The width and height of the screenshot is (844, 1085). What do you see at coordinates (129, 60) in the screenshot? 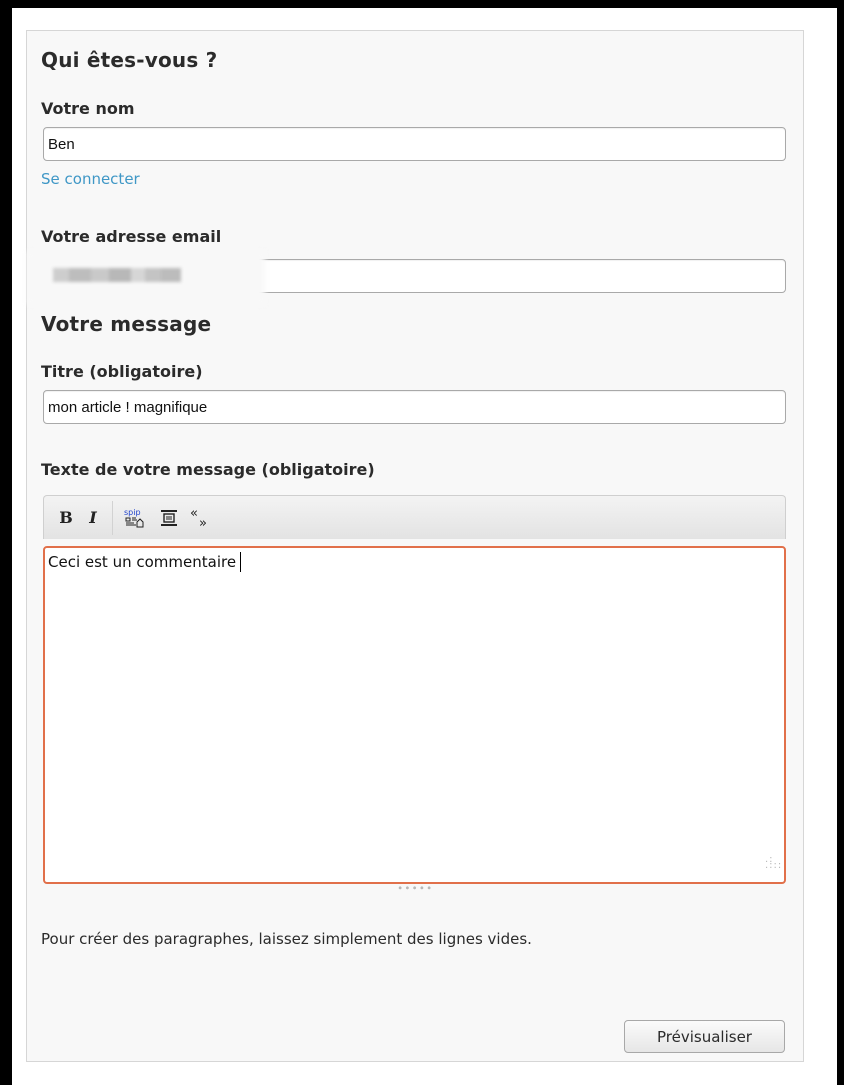
I see `who-heading: Qui êtes-vous ?` at bounding box center [129, 60].